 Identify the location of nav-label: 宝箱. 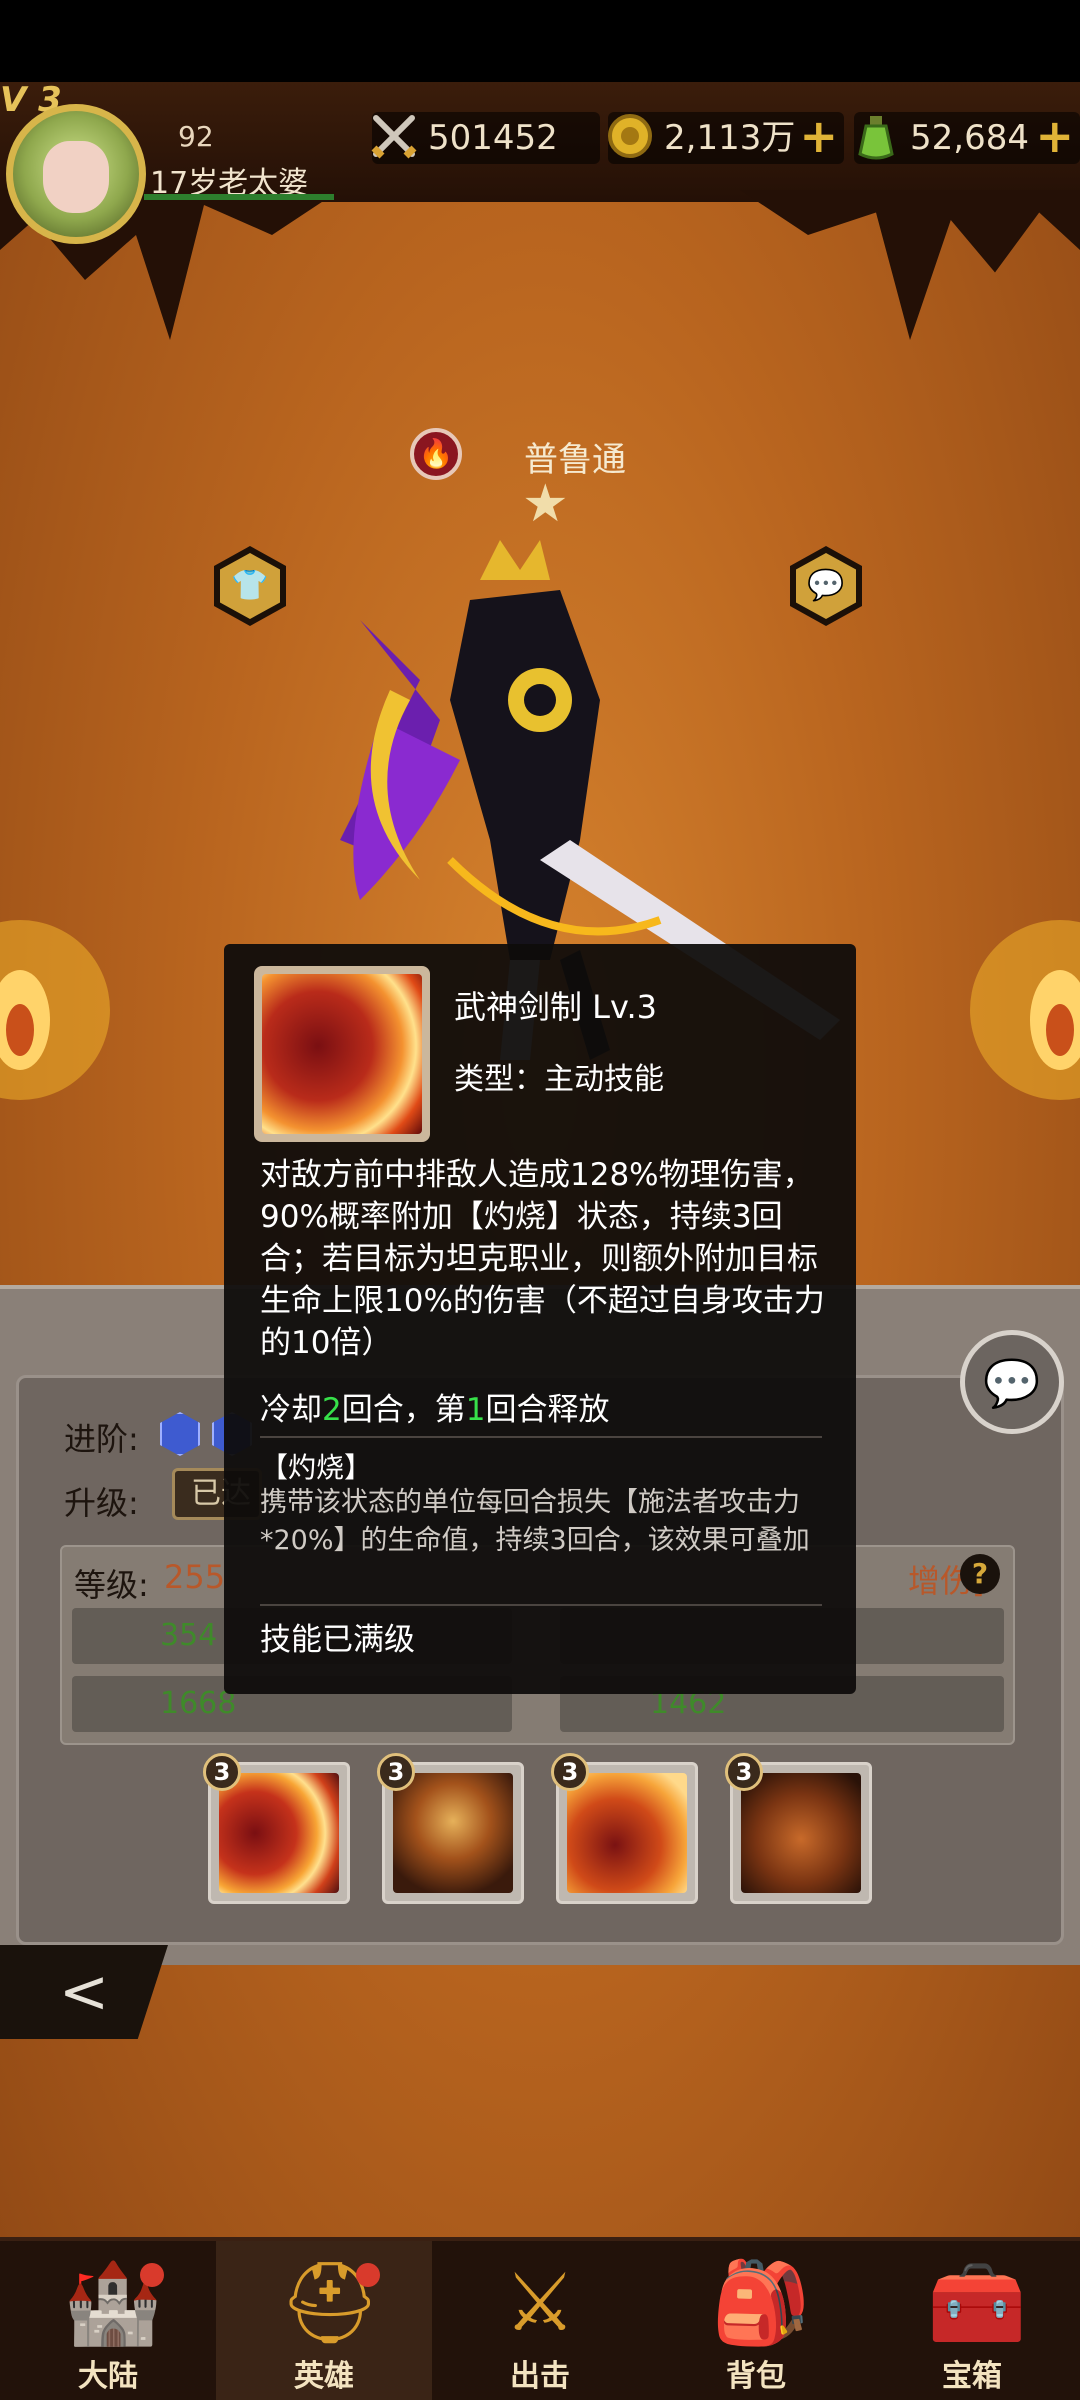
(972, 2376).